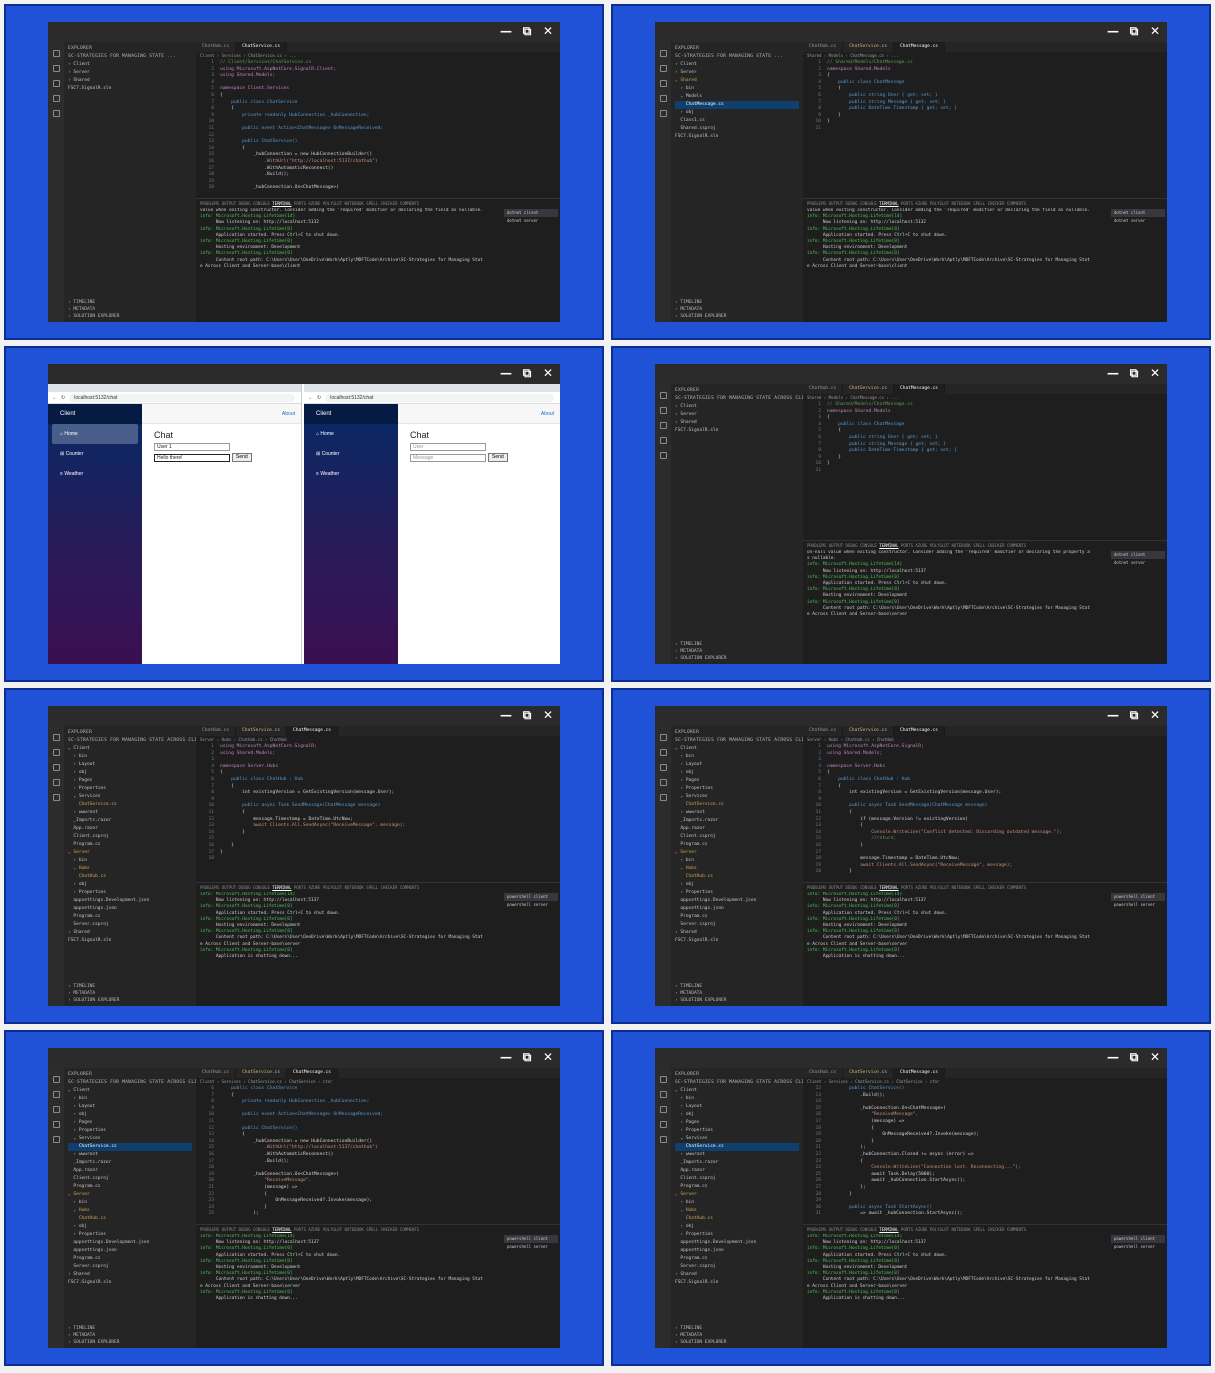  Describe the element at coordinates (737, 129) in the screenshot. I see `explorer-item: Shared.csproj` at that location.